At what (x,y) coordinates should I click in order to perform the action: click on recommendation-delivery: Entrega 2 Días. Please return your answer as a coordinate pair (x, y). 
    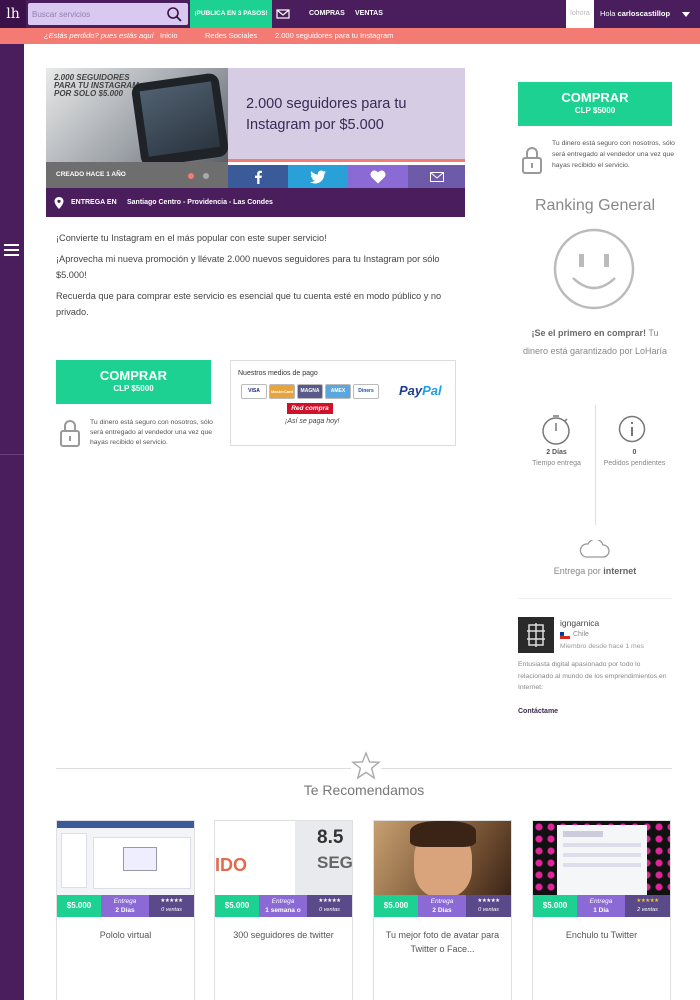
    Looking at the image, I should click on (125, 906).